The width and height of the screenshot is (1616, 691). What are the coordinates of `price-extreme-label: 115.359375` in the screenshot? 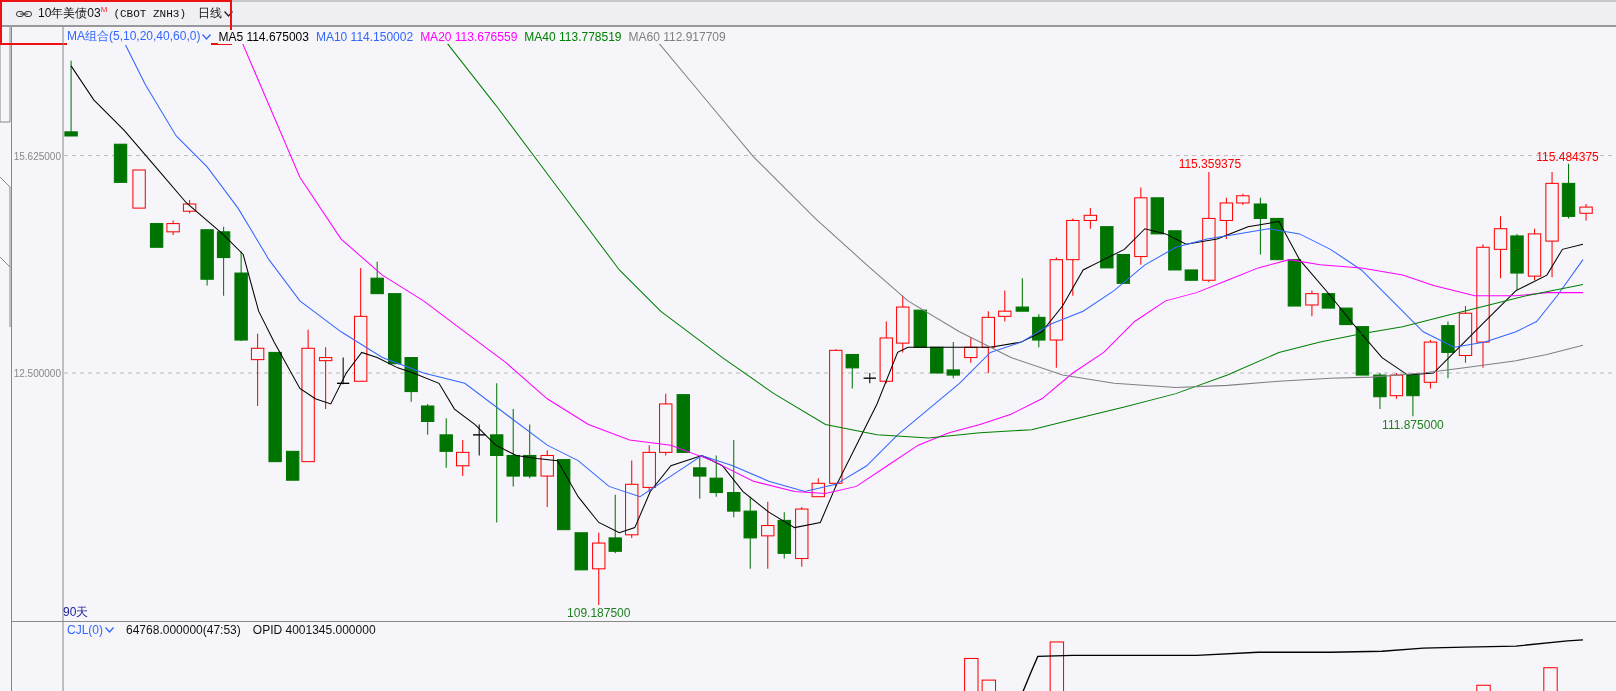 It's located at (1210, 163).